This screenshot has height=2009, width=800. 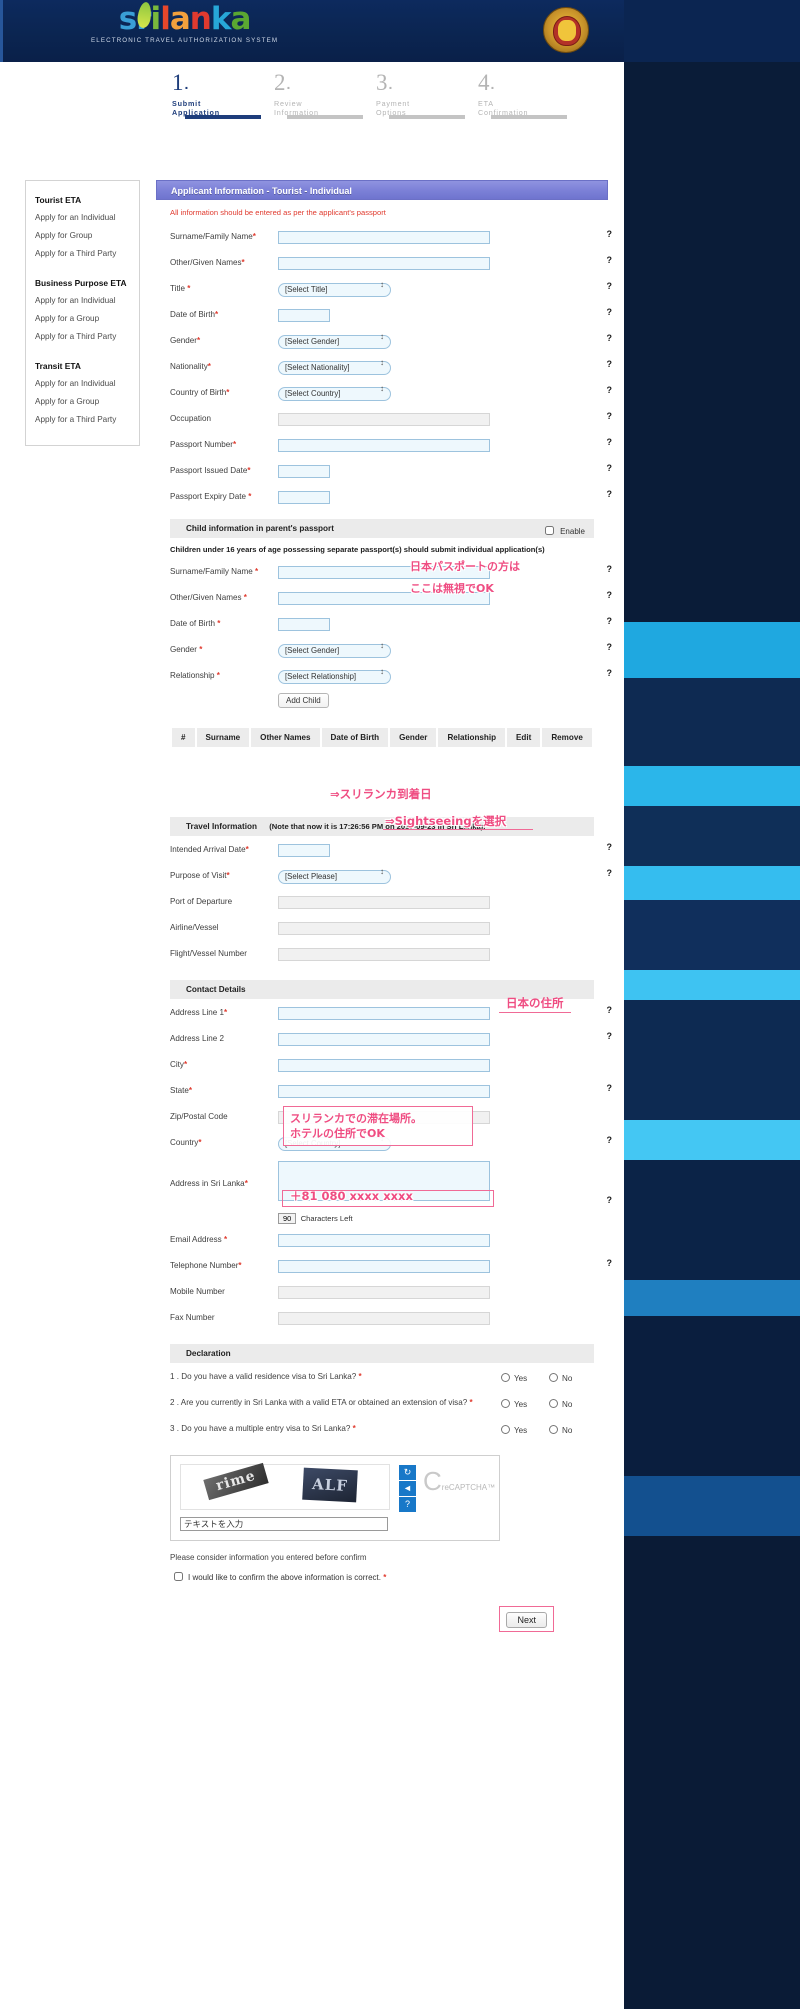 I want to click on form-row: Gender *[Select Gender]?, so click(x=384, y=649).